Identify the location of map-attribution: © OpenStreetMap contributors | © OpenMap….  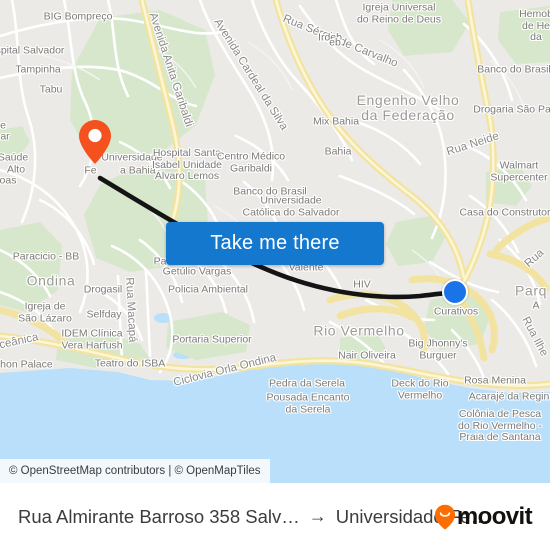
(135, 471).